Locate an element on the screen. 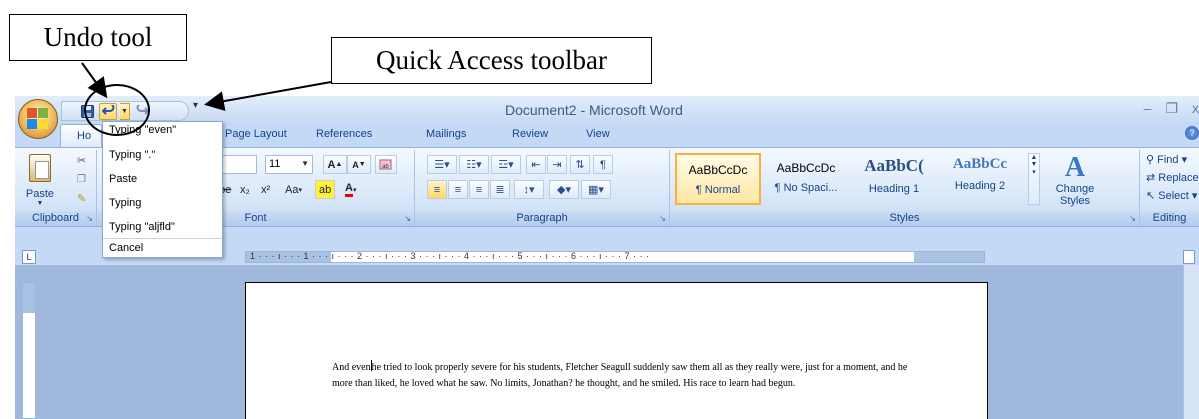 The width and height of the screenshot is (1199, 419). multilevel-list-button: ☲▾ is located at coordinates (506, 164).